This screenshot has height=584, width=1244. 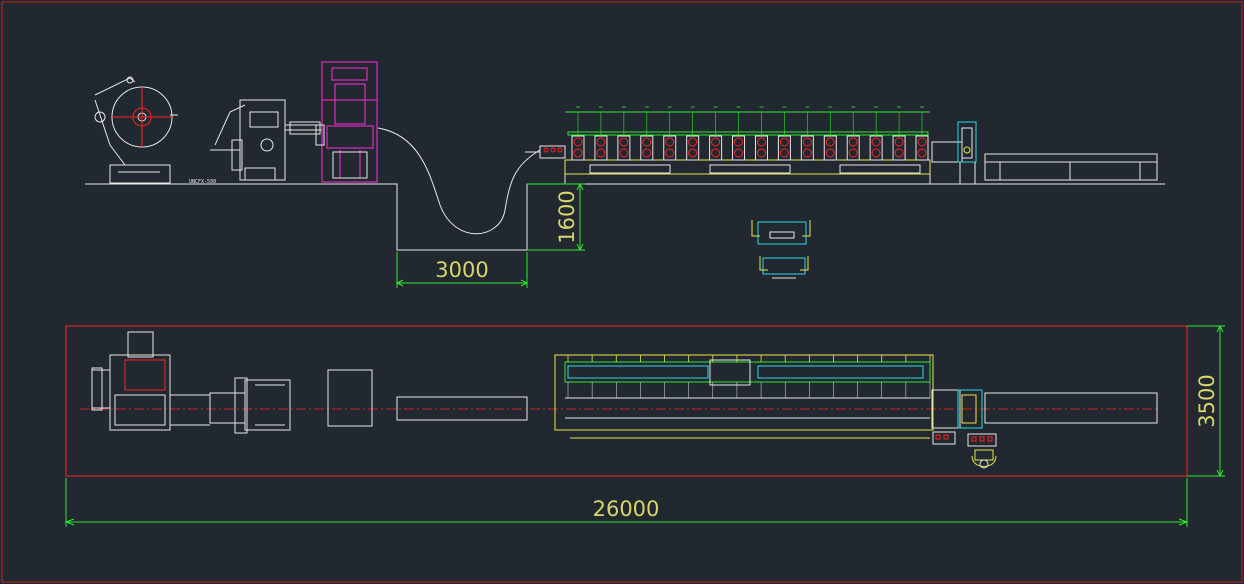 I want to click on dim-plan-width: 3500, so click(x=1206, y=401).